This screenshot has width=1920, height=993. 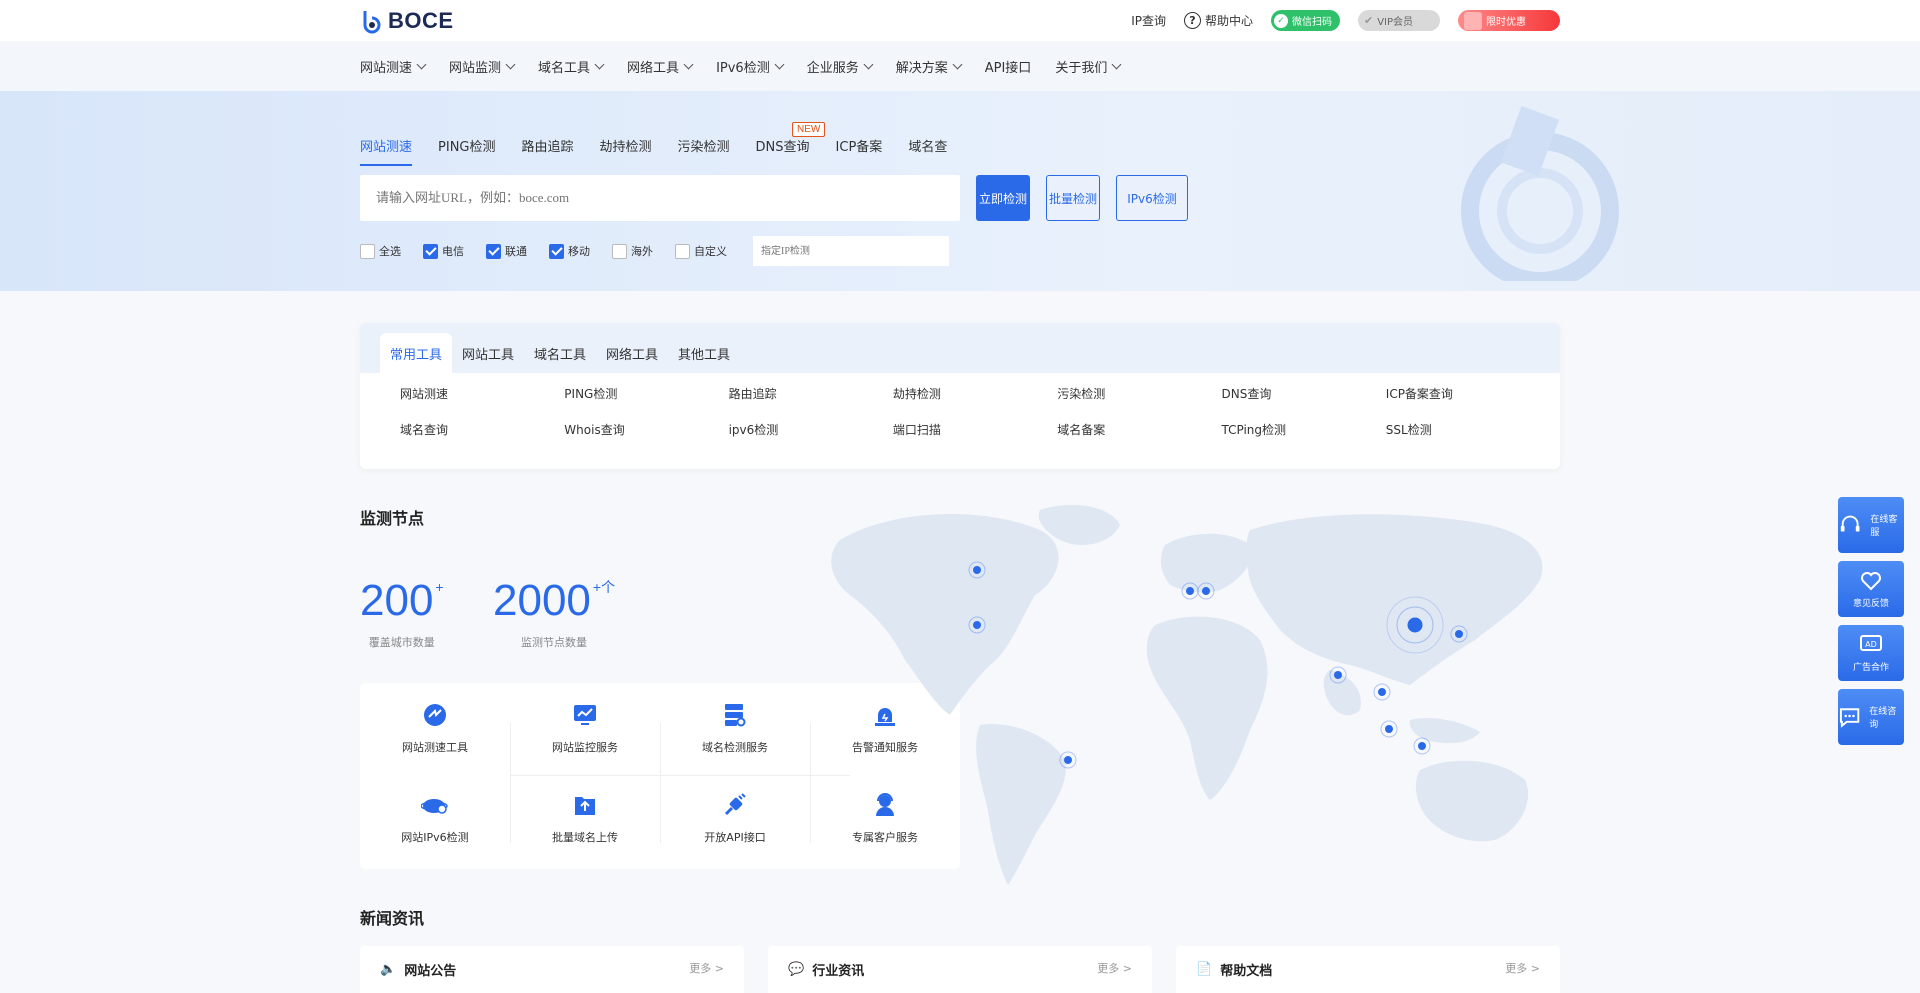 I want to click on nav-item-2: 域名工具, so click(x=571, y=66).